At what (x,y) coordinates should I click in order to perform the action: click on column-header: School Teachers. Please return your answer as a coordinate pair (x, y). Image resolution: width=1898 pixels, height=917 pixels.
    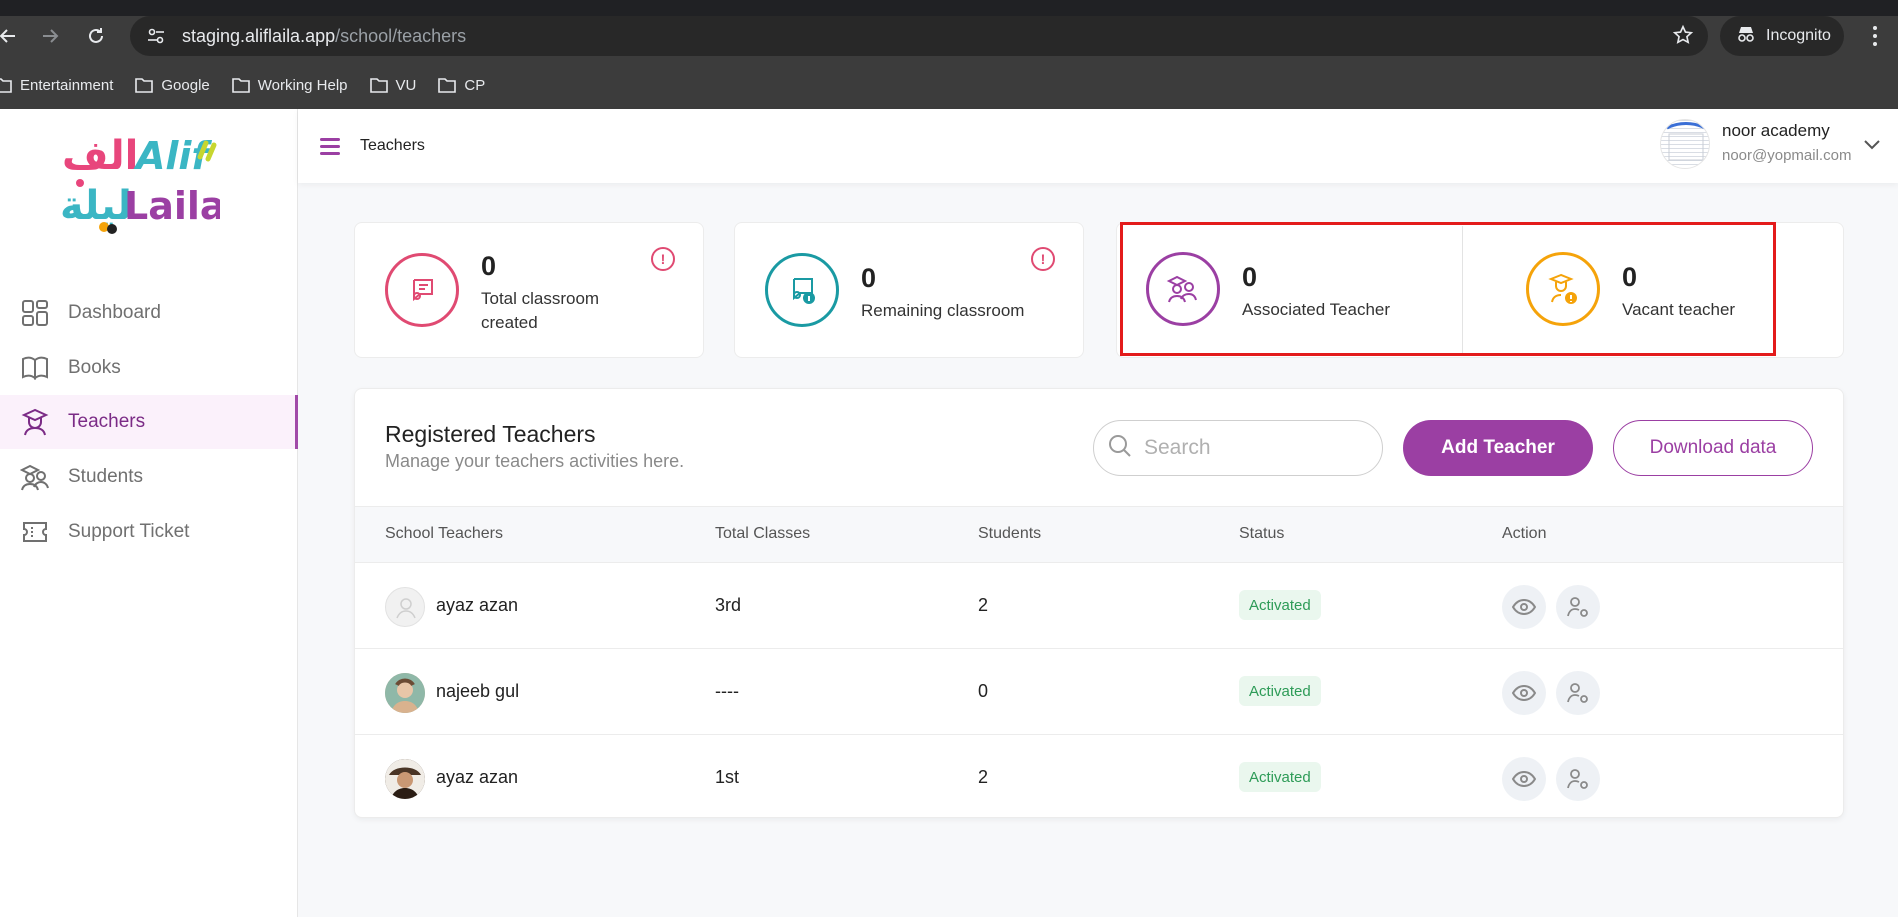
    Looking at the image, I should click on (444, 533).